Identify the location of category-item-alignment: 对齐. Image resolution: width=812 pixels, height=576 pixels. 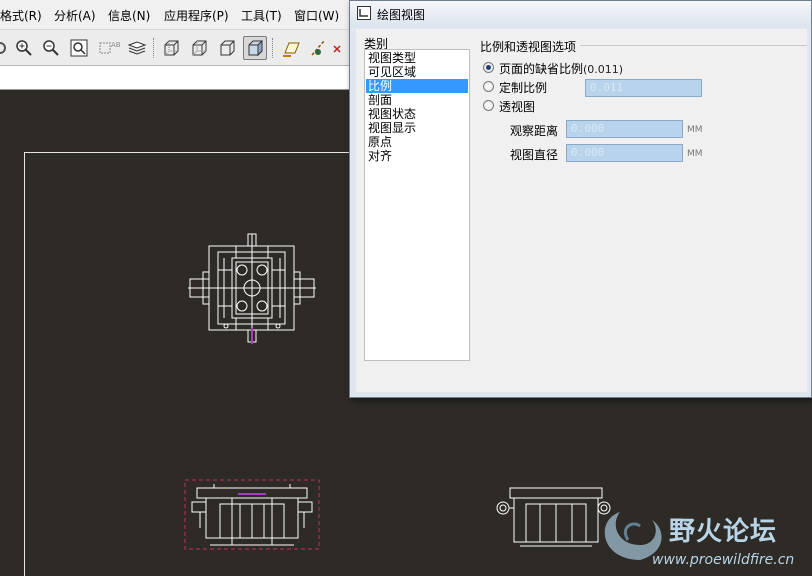
(417, 156).